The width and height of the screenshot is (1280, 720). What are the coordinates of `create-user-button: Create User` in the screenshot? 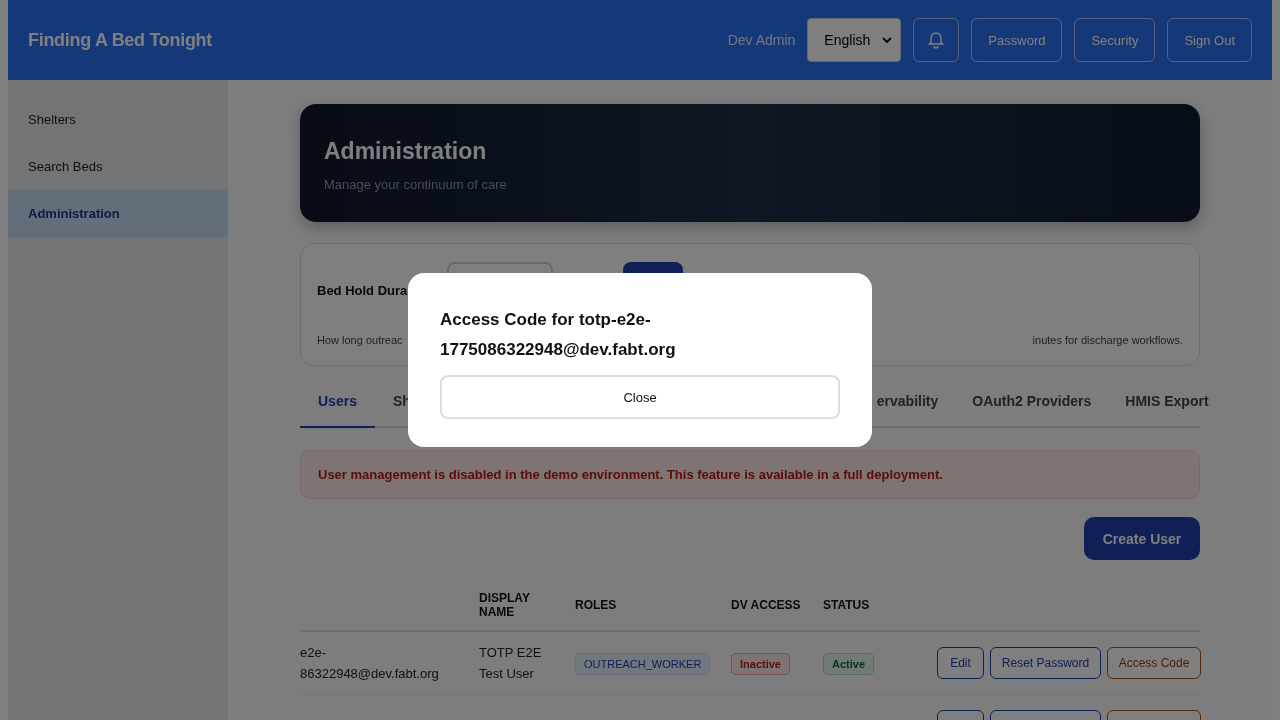 It's located at (1142, 538).